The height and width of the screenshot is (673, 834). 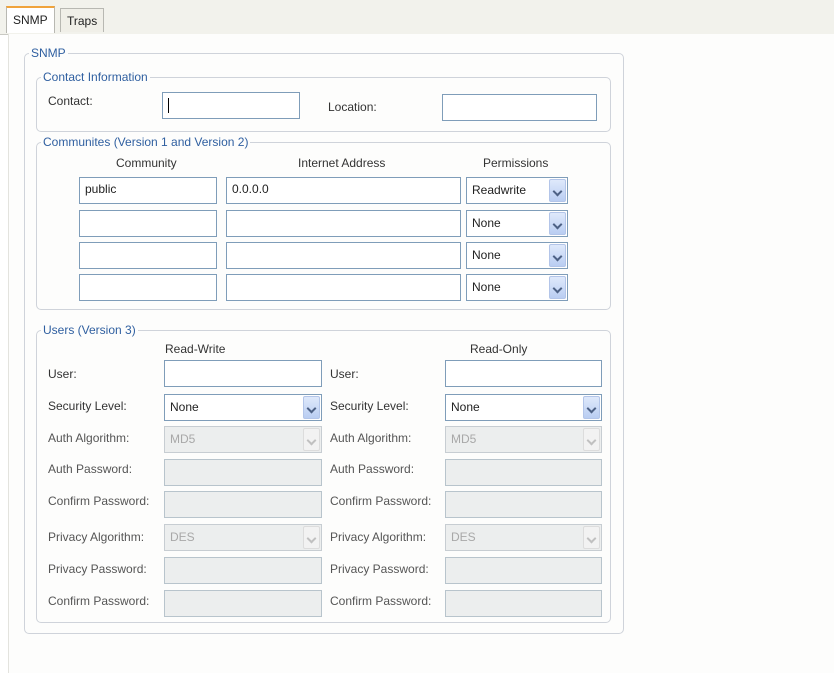 I want to click on rw-security-level-select: None, so click(x=243, y=407).